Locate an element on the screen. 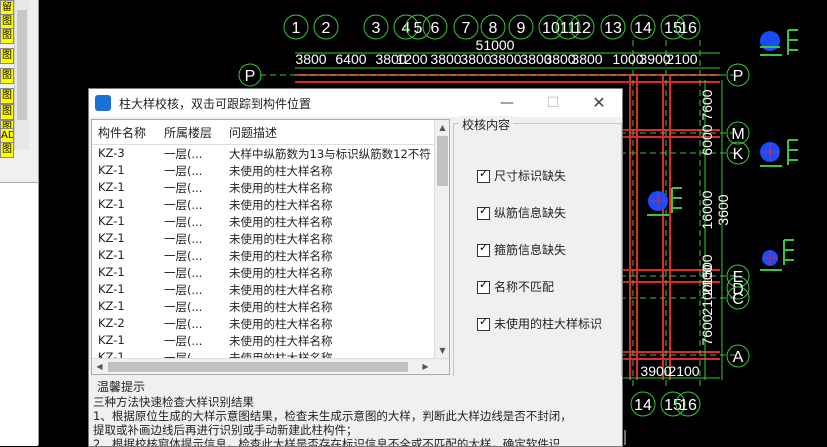 This screenshot has height=447, width=827. tips-title: 温馨提示 is located at coordinates (121, 387).